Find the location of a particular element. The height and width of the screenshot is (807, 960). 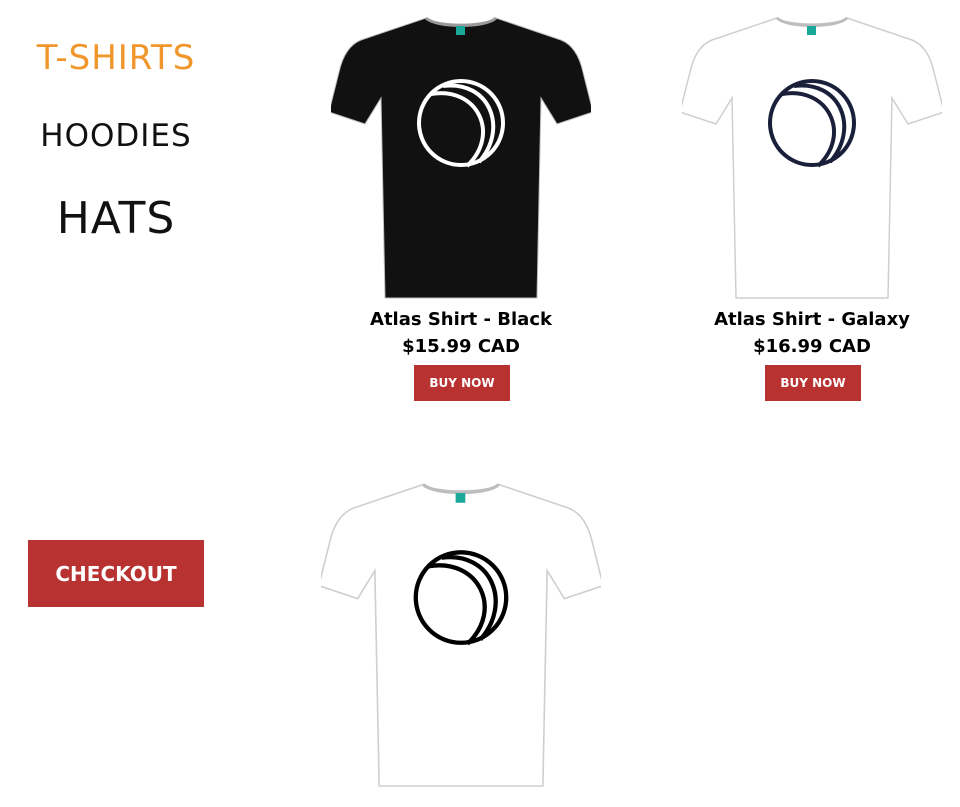

product-card is located at coordinates (461, 637).